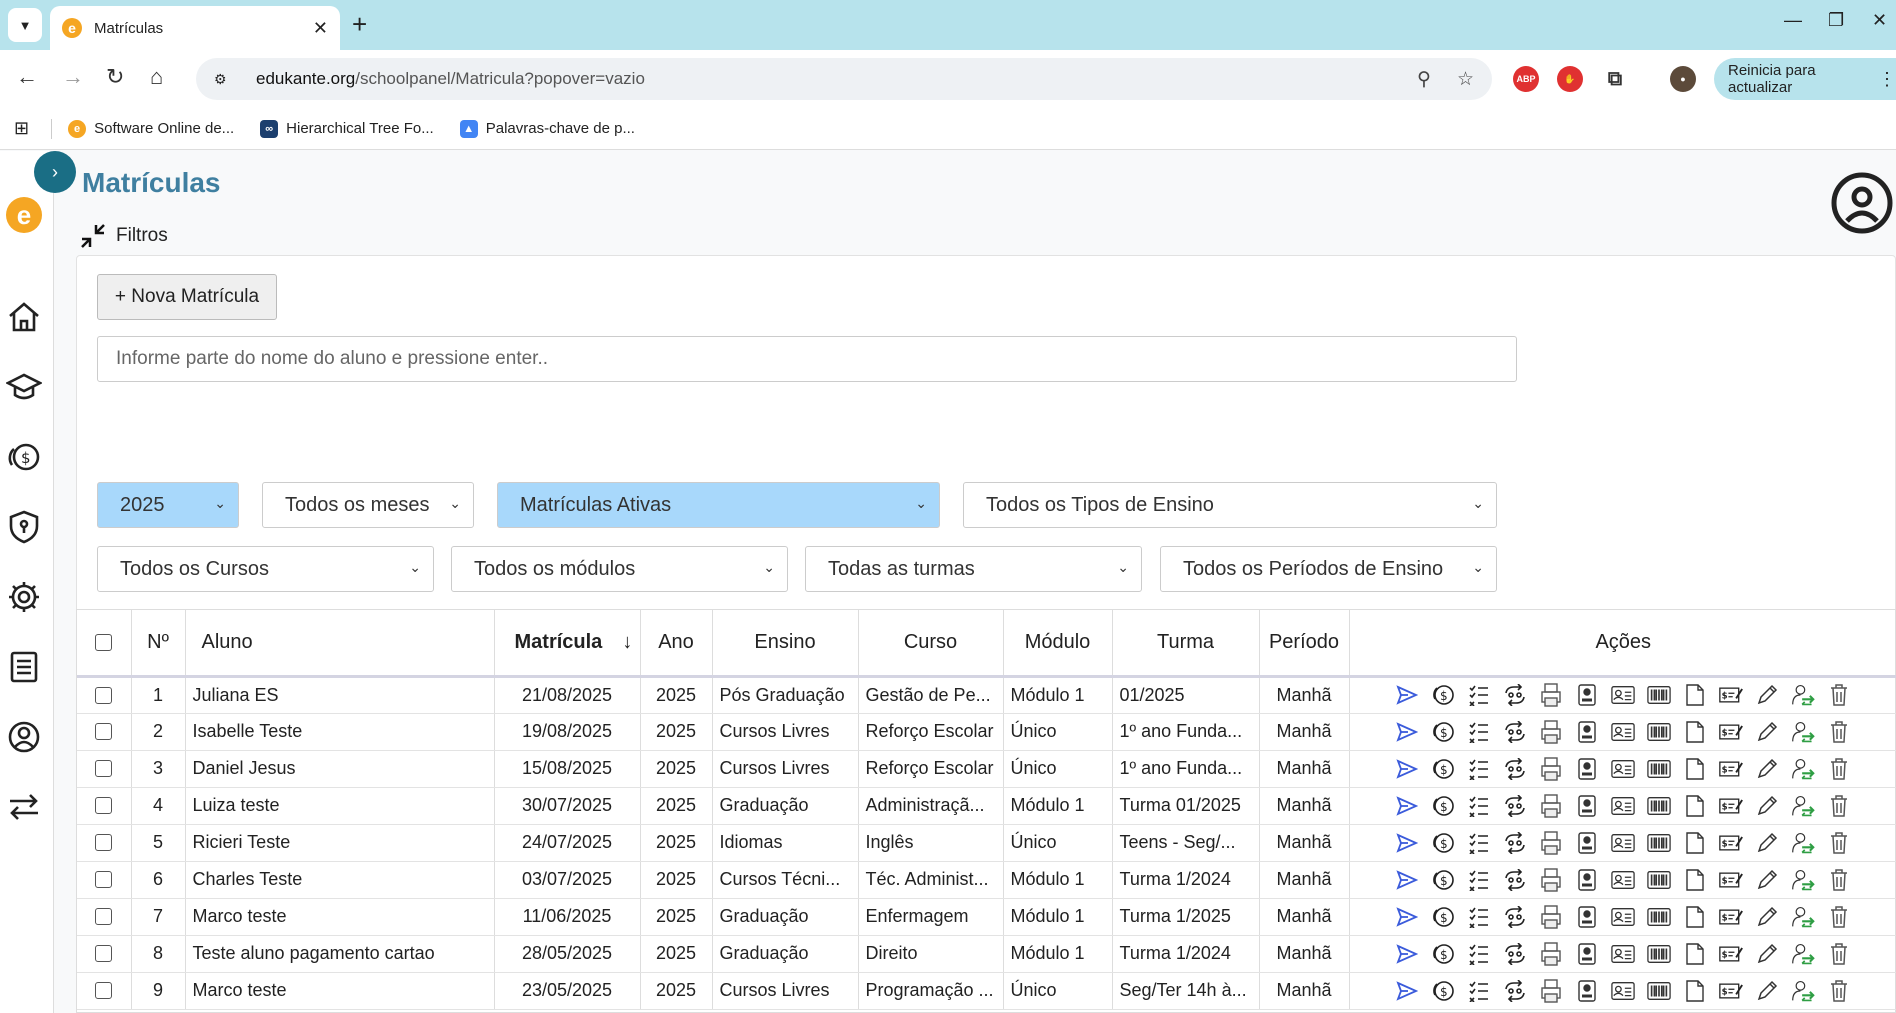 The image size is (1896, 1013). Describe the element at coordinates (619, 569) in the screenshot. I see `module-select: Todos os módulos ⌄` at that location.